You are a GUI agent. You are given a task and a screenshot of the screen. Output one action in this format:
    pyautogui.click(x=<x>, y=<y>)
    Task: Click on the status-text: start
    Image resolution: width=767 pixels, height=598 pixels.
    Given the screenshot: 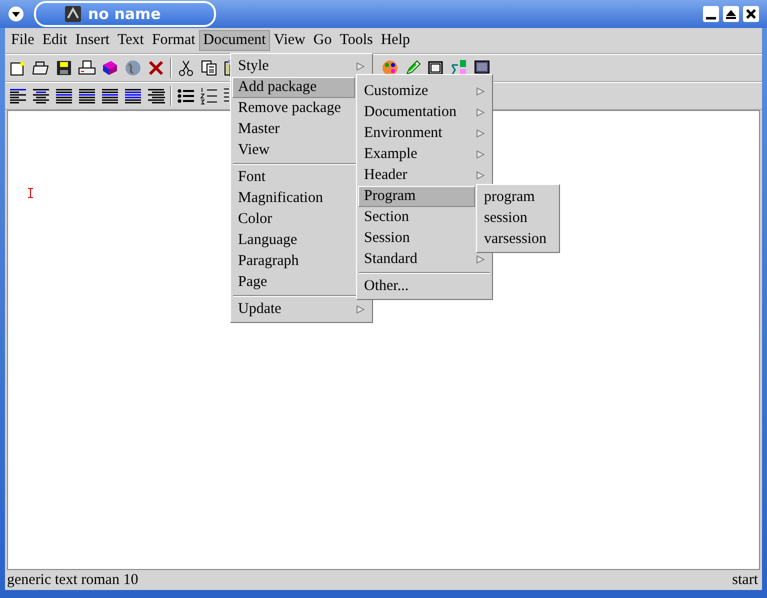 What is the action you would take?
    pyautogui.click(x=745, y=580)
    